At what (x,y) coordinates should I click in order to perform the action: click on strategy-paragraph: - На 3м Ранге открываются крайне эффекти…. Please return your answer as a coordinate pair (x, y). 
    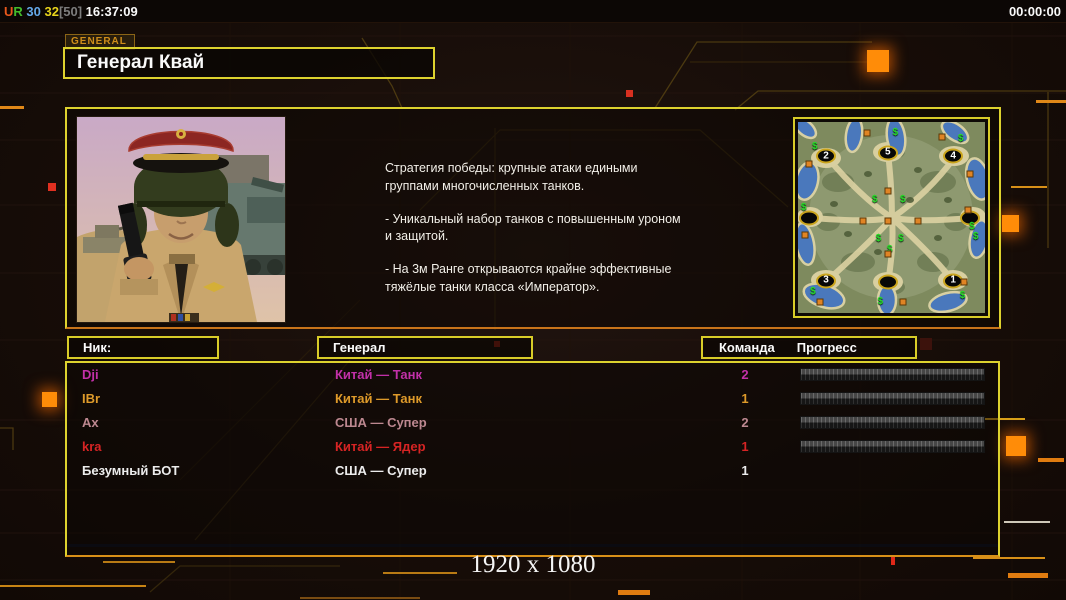
    Looking at the image, I should click on (528, 278).